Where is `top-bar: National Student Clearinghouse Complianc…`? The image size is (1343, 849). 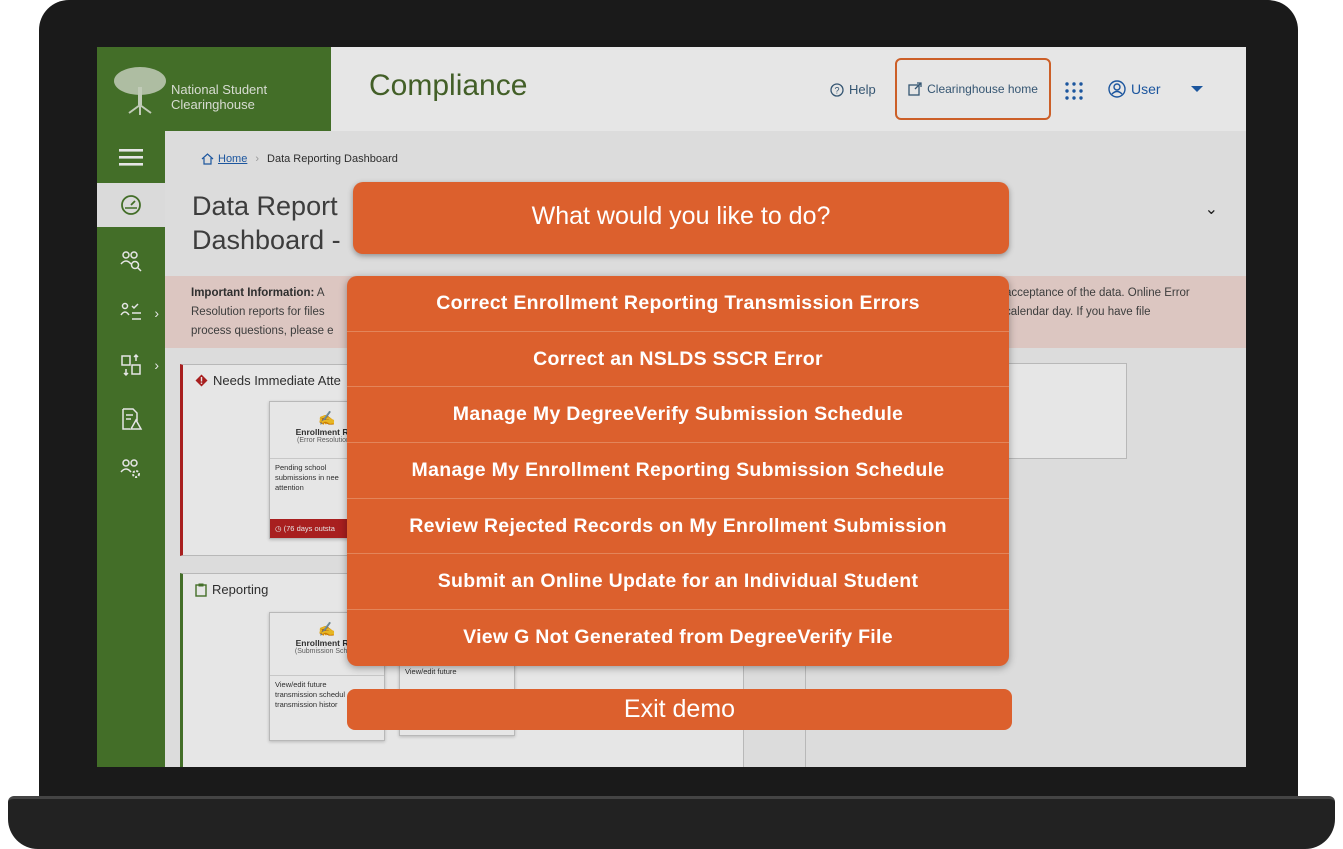 top-bar: National Student Clearinghouse Complianc… is located at coordinates (671, 89).